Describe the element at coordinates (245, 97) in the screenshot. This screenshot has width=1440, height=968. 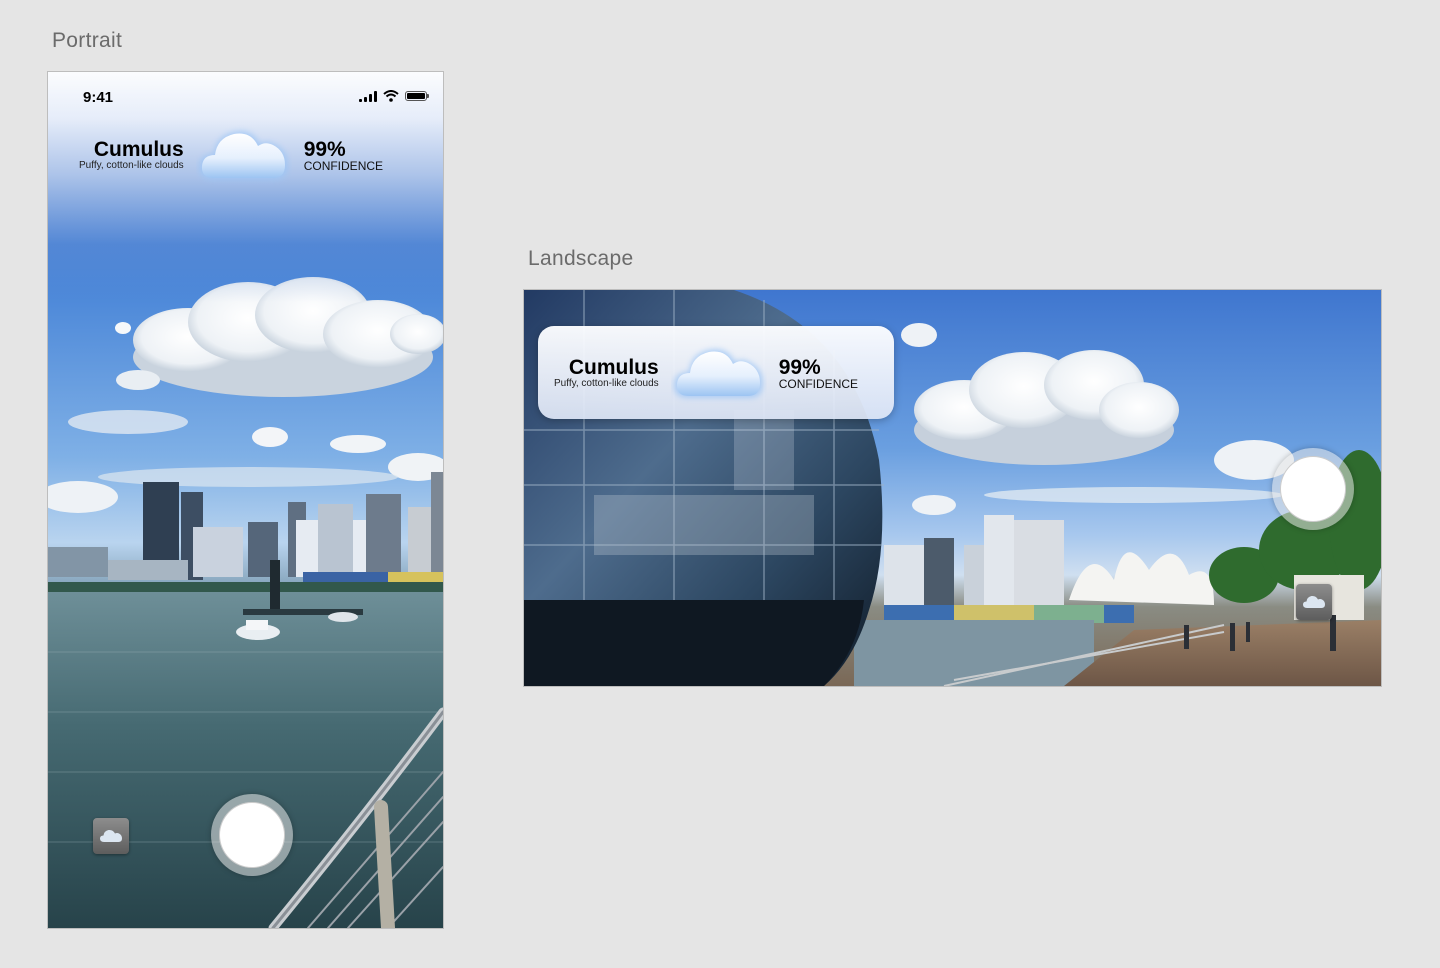
I see `status-bar: 9:41` at that location.